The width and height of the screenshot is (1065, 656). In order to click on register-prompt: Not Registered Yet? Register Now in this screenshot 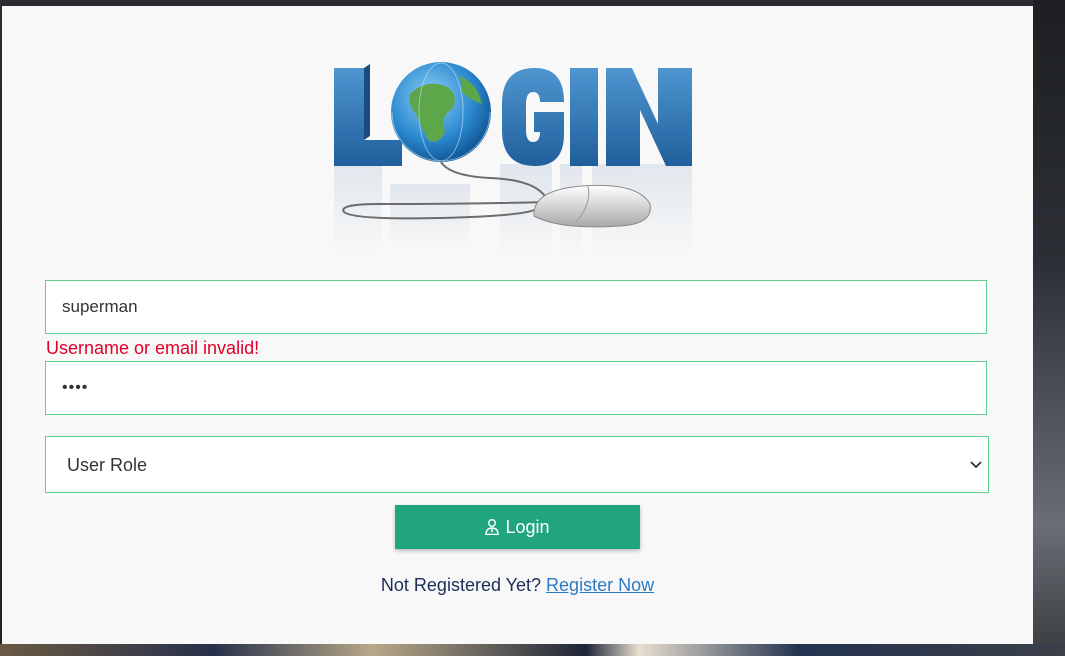, I will do `click(517, 585)`.